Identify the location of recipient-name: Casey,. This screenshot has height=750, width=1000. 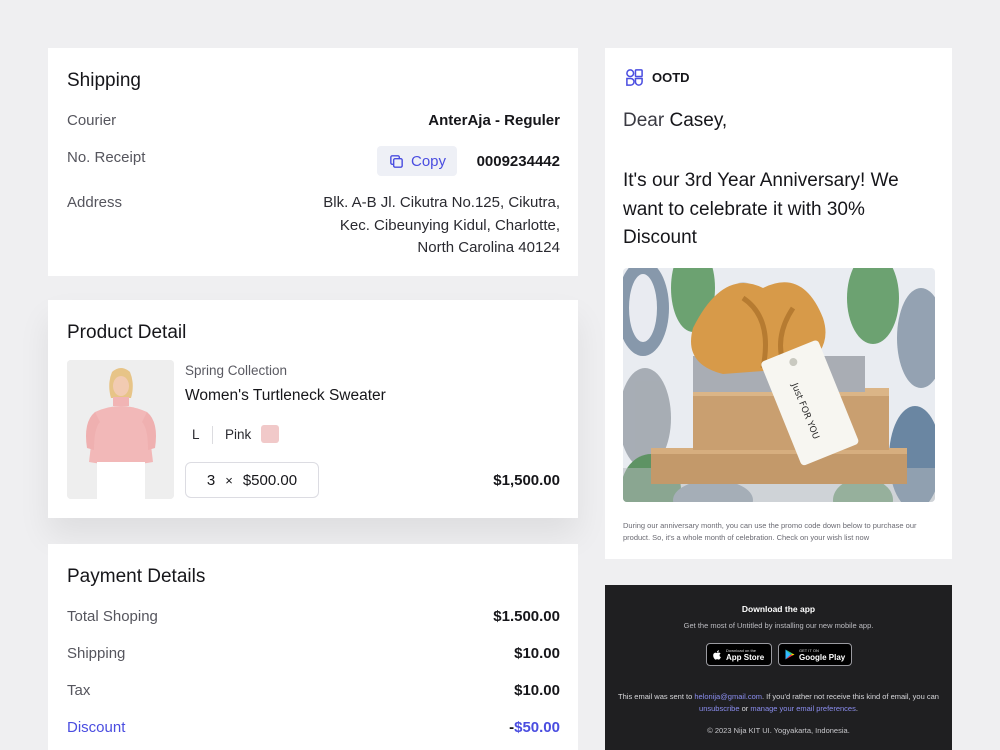
(698, 120).